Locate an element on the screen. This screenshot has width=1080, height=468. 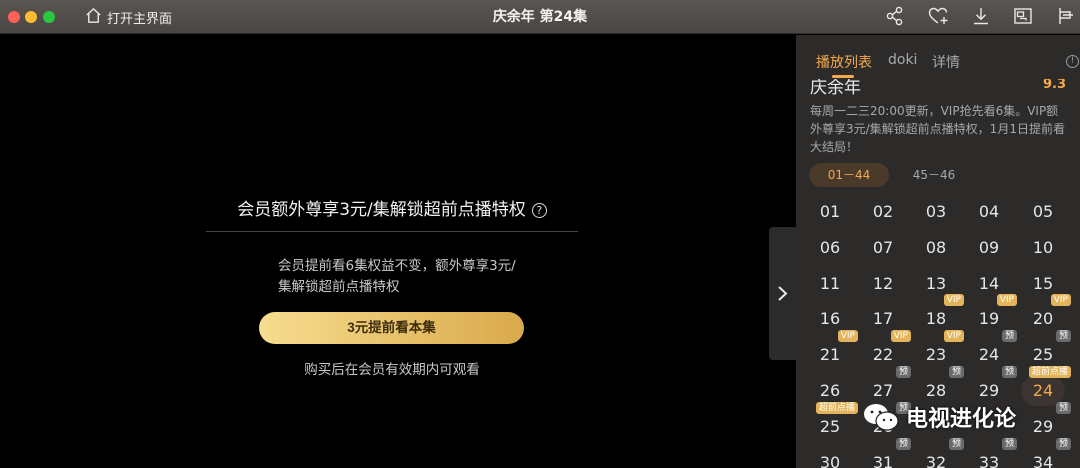
episode-item: 09 is located at coordinates (989, 248).